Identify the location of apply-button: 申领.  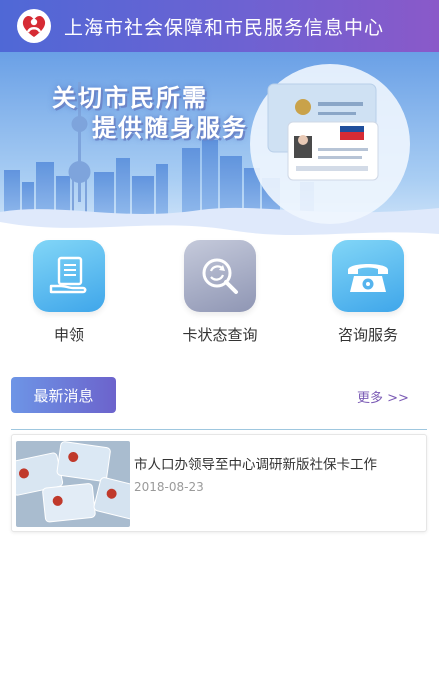
(69, 292).